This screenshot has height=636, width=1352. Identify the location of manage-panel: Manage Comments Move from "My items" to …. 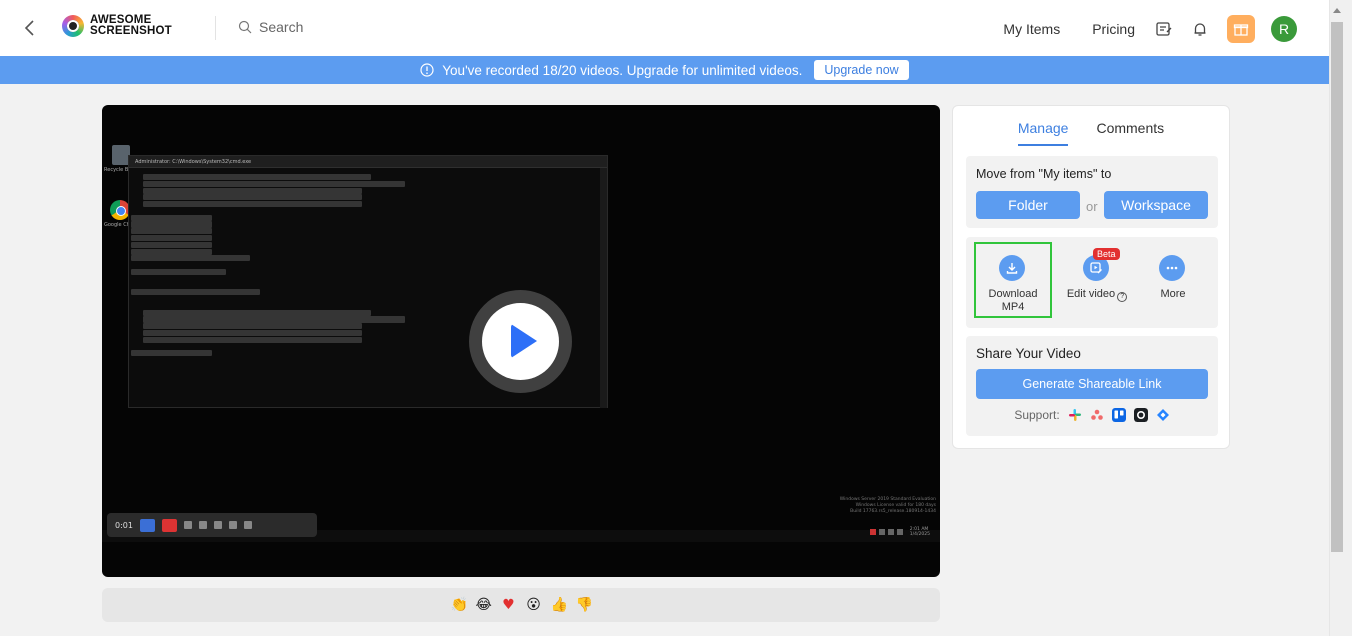
(1091, 277).